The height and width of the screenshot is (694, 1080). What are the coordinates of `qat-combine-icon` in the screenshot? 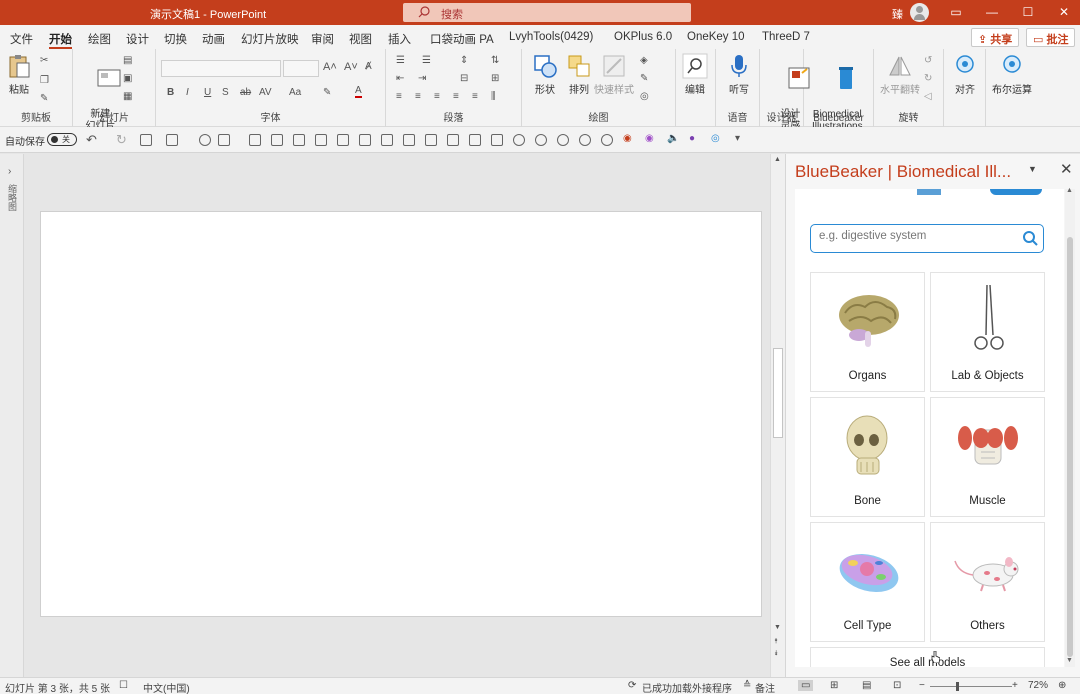 It's located at (541, 140).